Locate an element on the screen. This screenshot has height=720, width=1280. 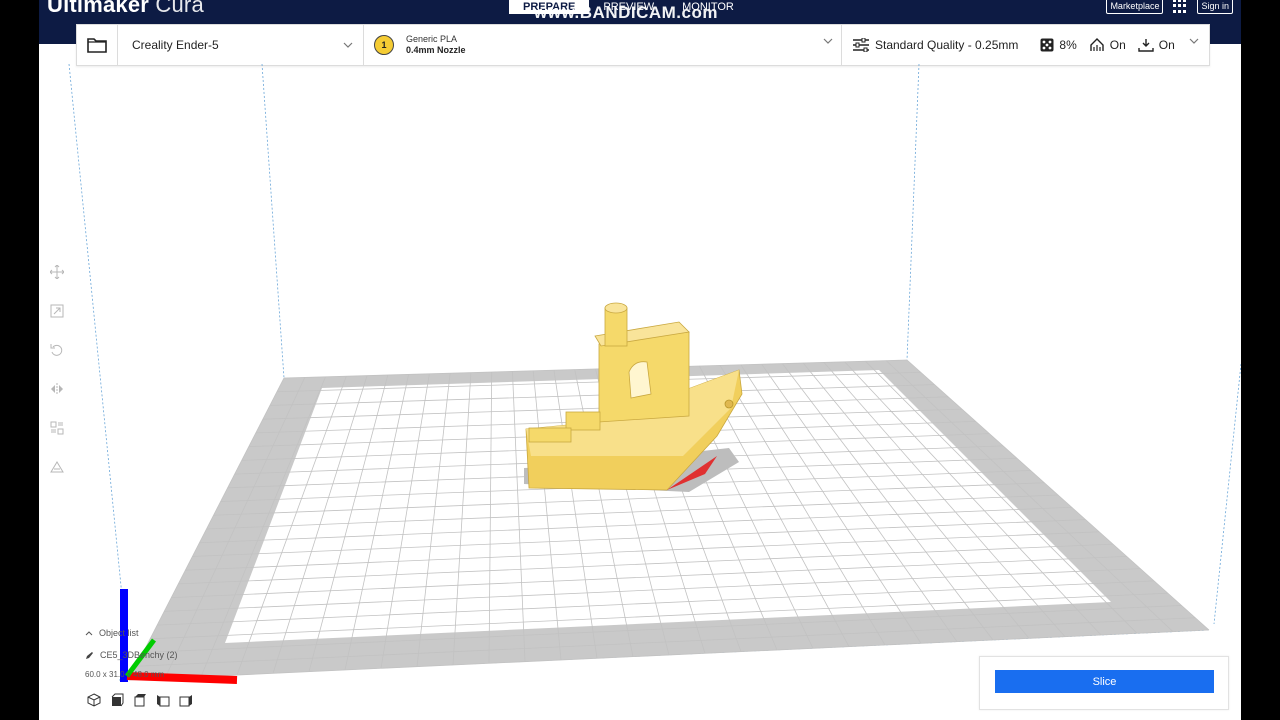
brand-product: Cura is located at coordinates (179, 8).